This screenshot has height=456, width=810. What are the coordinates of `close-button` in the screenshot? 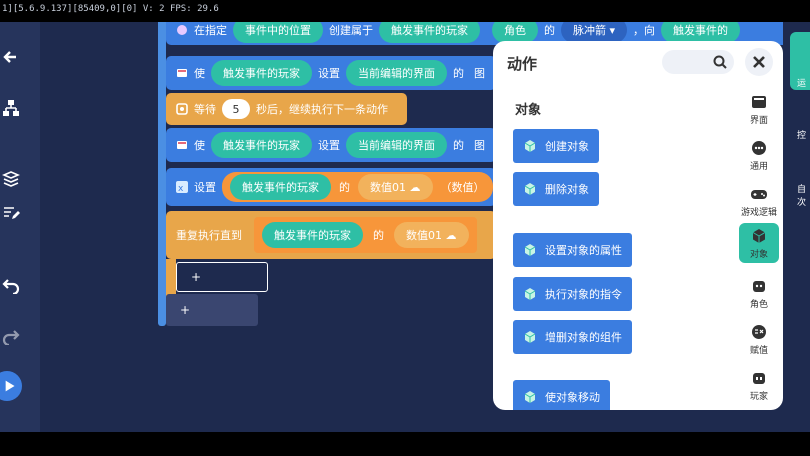 It's located at (759, 62).